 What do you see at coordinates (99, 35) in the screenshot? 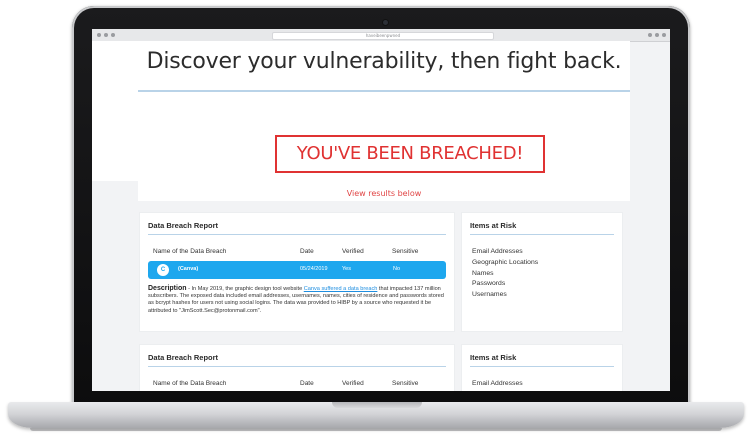
I see `back-icon` at bounding box center [99, 35].